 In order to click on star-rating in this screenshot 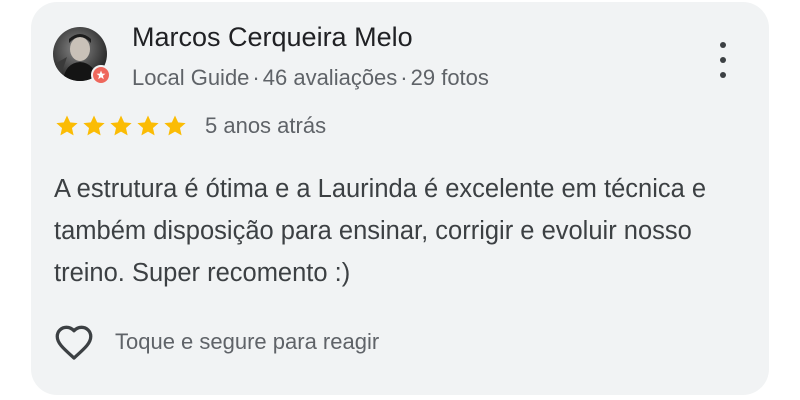, I will do `click(121, 126)`.